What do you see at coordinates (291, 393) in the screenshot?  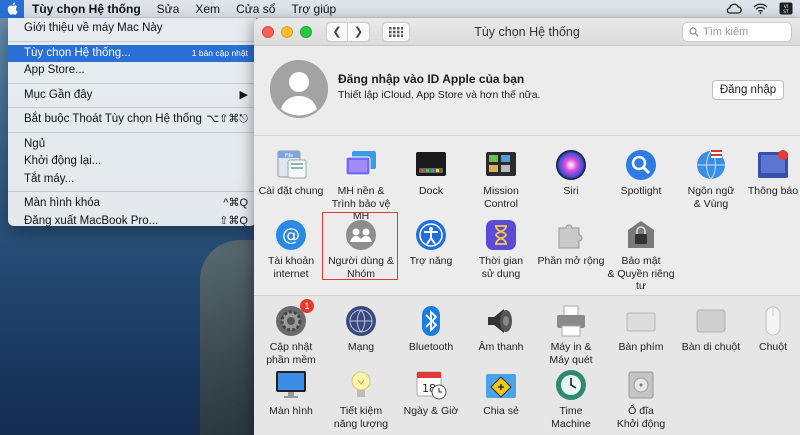 I see `pane-displays: Màn hình` at bounding box center [291, 393].